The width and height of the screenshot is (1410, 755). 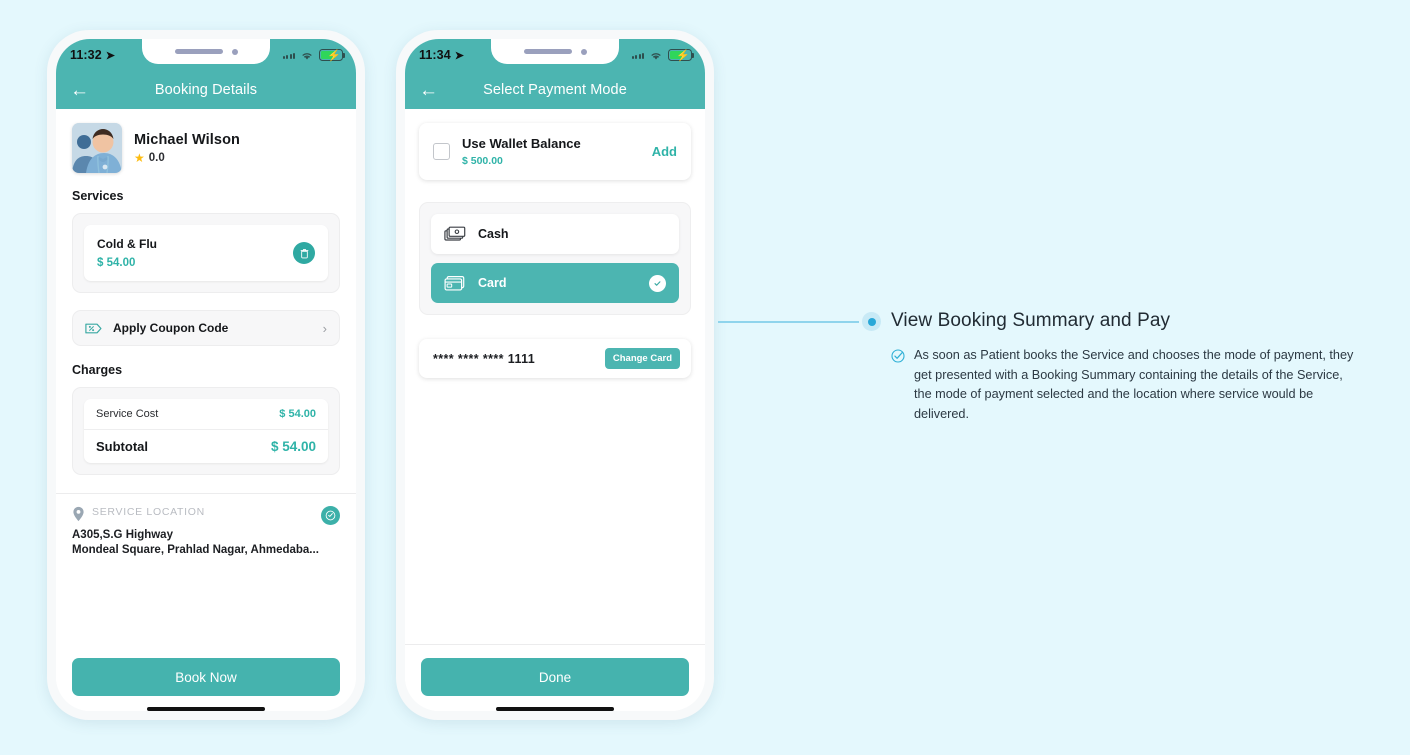 I want to click on charges-table: Service Cost $ 54.00 Subtotal $ 54.00, so click(x=206, y=431).